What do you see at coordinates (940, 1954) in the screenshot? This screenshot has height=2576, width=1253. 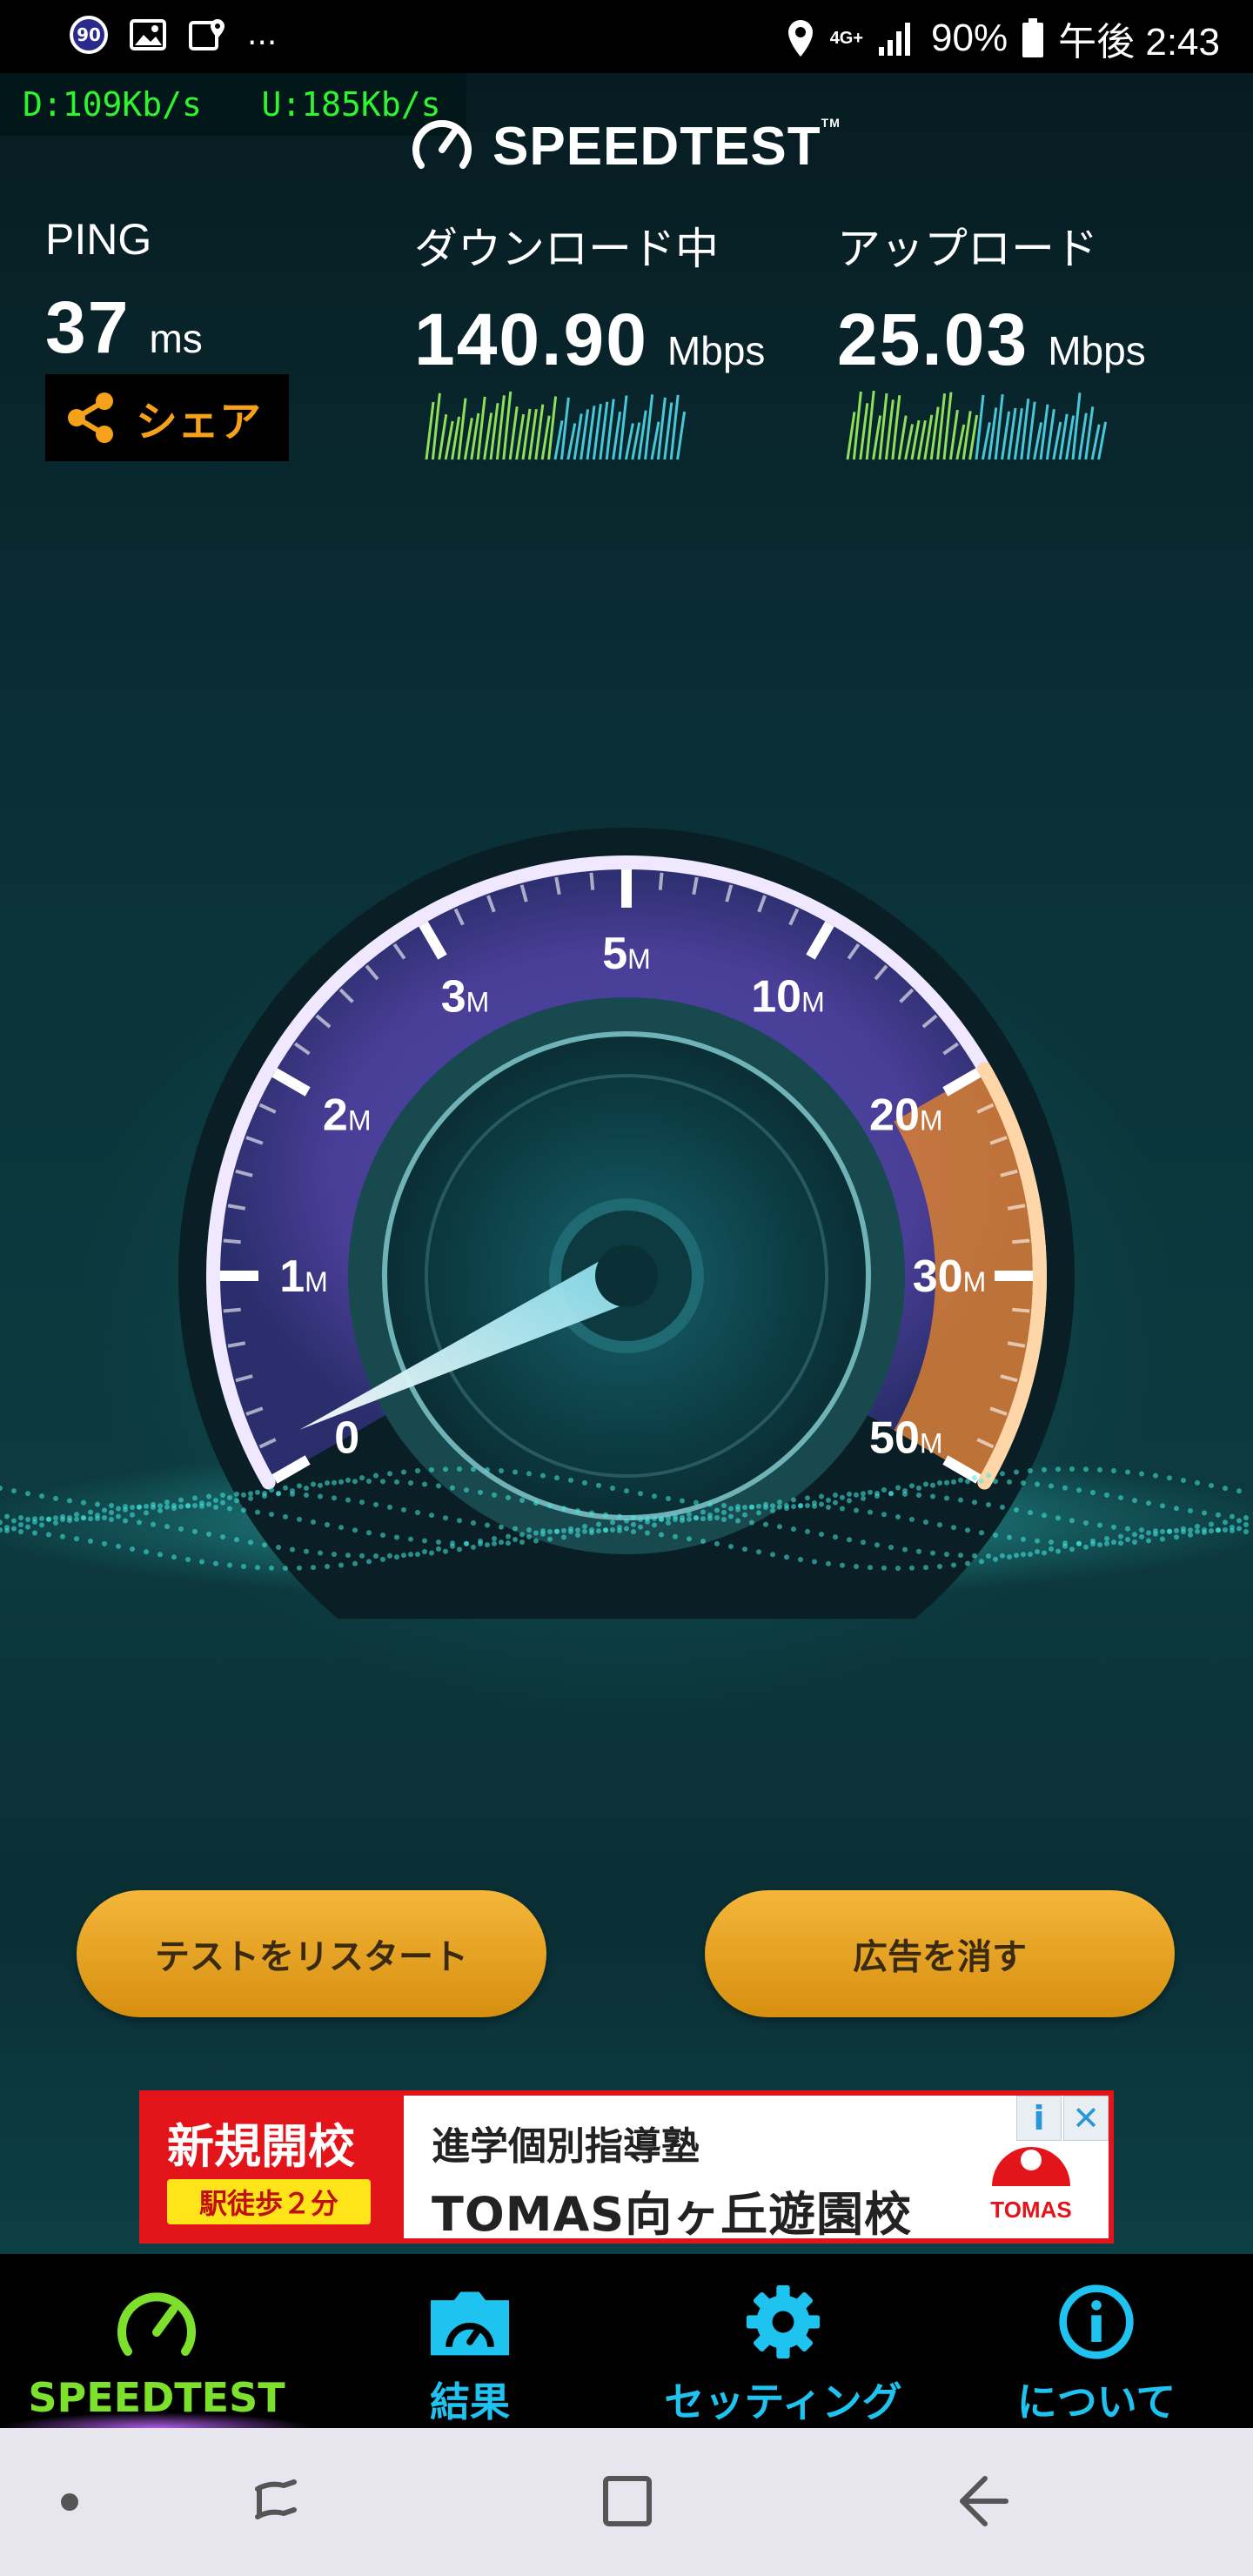 I see `remove-ads-button: 広告を消す` at bounding box center [940, 1954].